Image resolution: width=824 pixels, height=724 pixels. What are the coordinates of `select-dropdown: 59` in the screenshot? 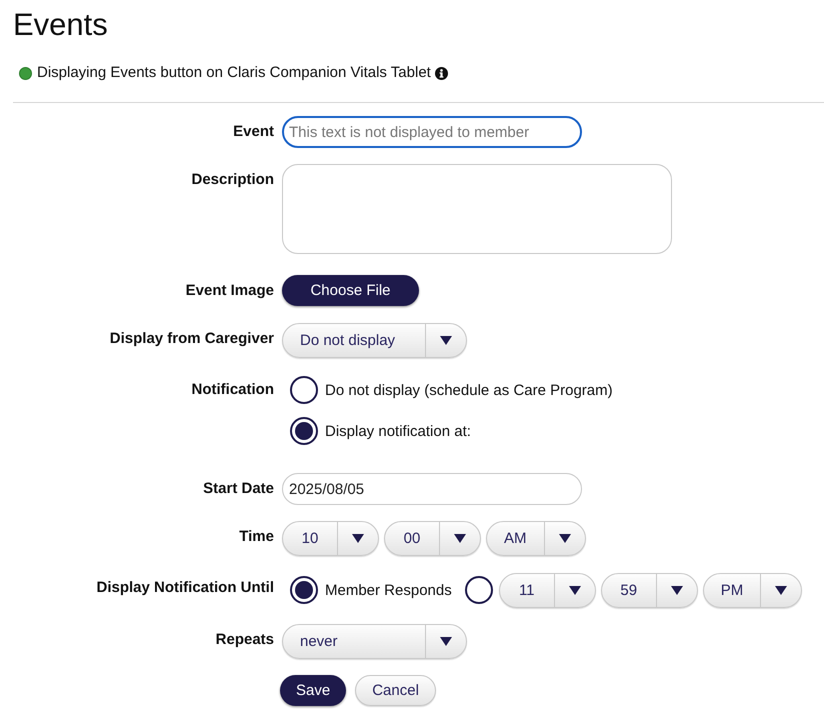 It's located at (649, 590).